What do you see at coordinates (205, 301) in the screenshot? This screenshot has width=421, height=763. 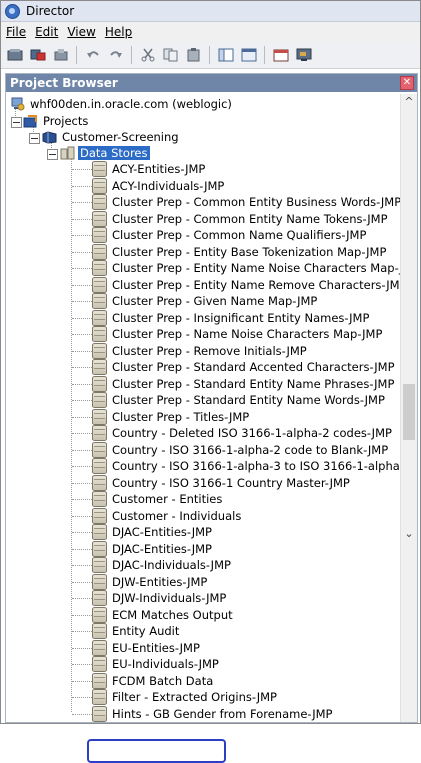 I see `data-store-item: Cluster Prep - Given Name Map-JMP` at bounding box center [205, 301].